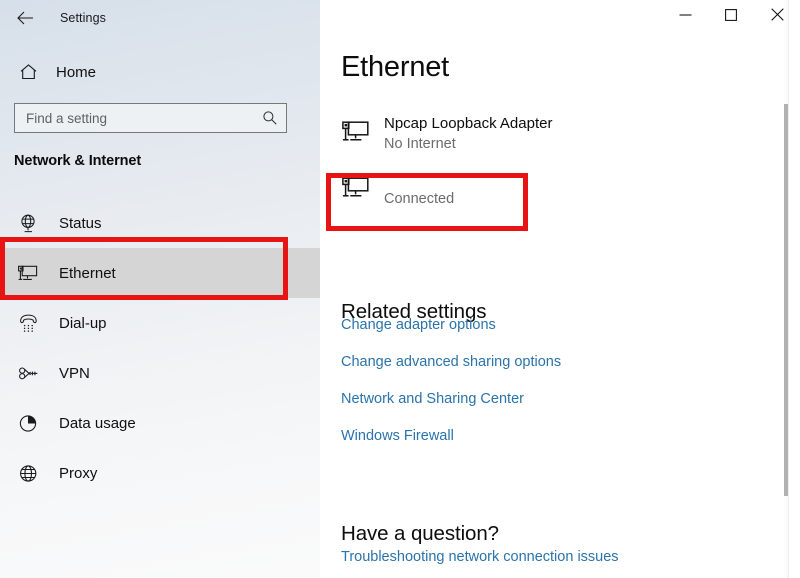 This screenshot has height=578, width=800. Describe the element at coordinates (135, 118) in the screenshot. I see `search-input` at that location.